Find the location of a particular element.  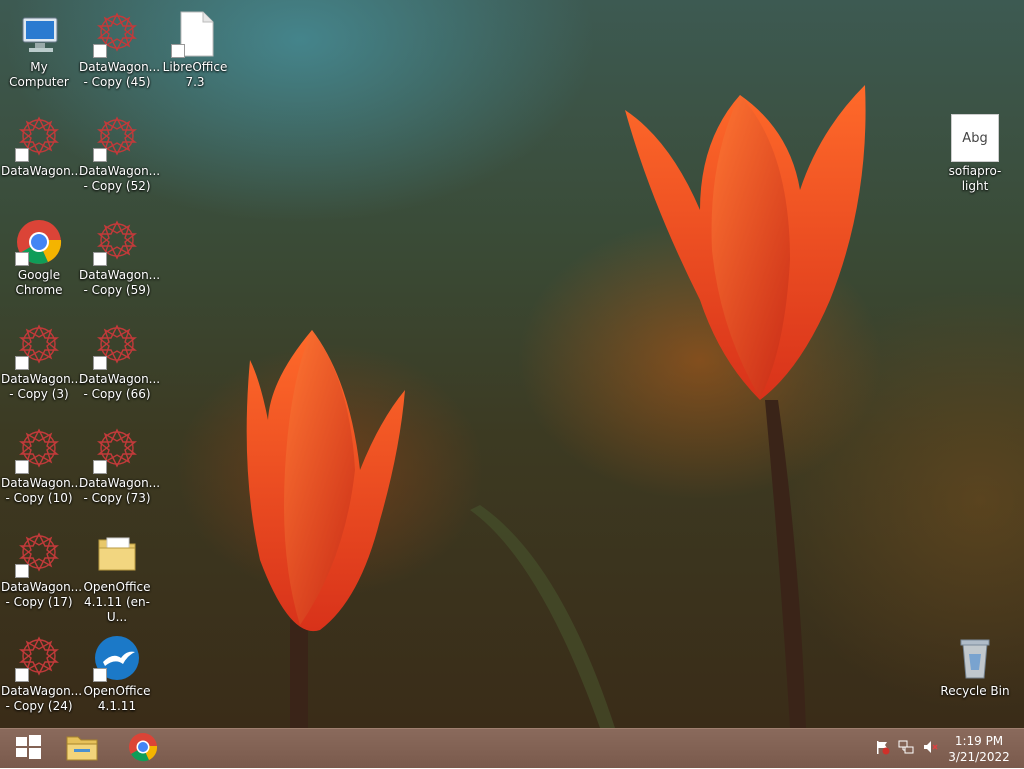

desktop-icon-datawagon-copy-10: DataWagon... - Copy (10) is located at coordinates (41, 463).